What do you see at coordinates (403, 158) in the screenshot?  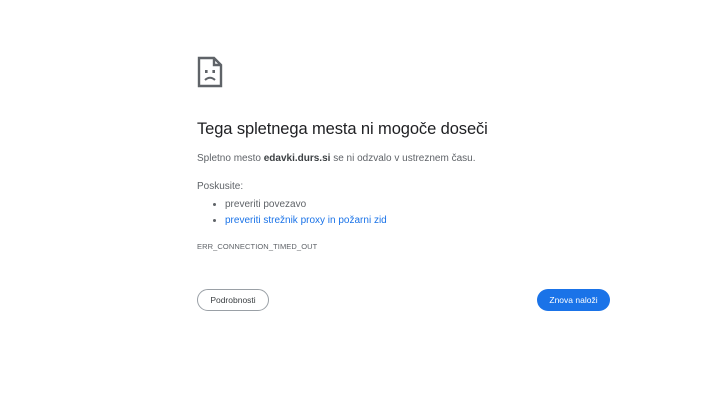 I see `summary-suffix: se ni odzvalo v ustreznem času.` at bounding box center [403, 158].